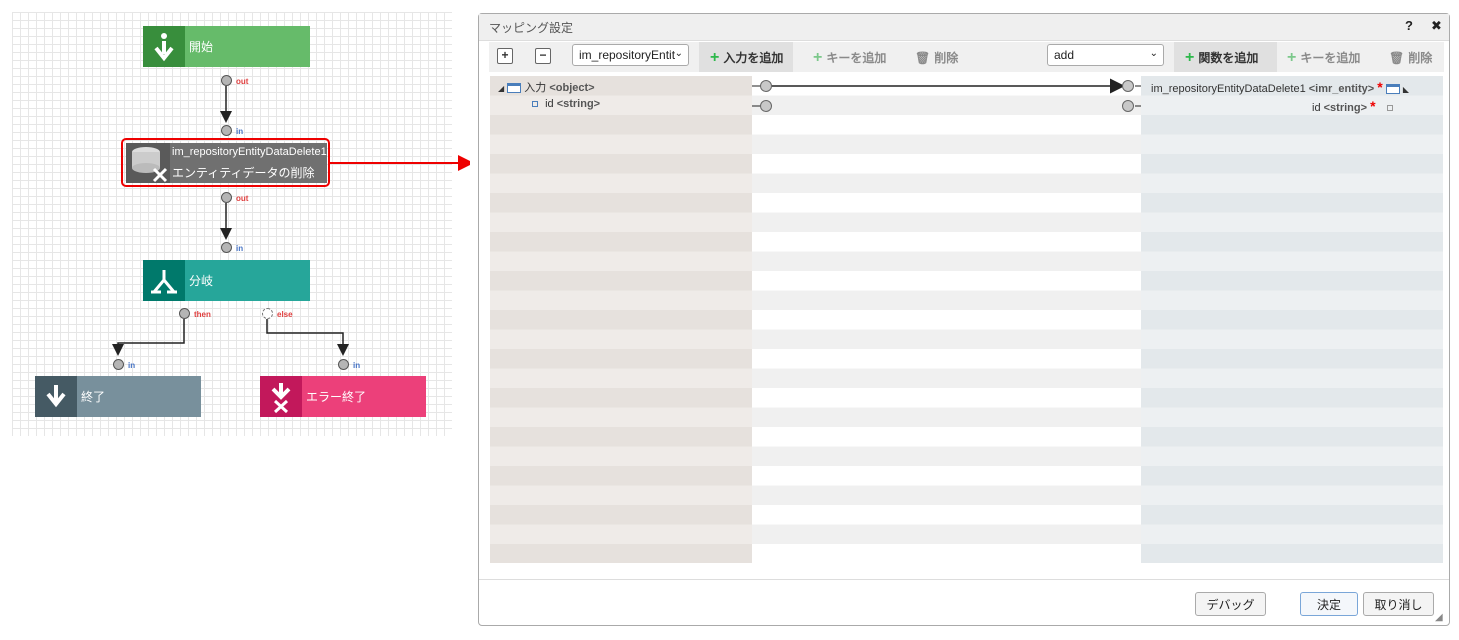 This screenshot has width=1459, height=640. What do you see at coordinates (549, 104) in the screenshot?
I see `input-id-name: id` at bounding box center [549, 104].